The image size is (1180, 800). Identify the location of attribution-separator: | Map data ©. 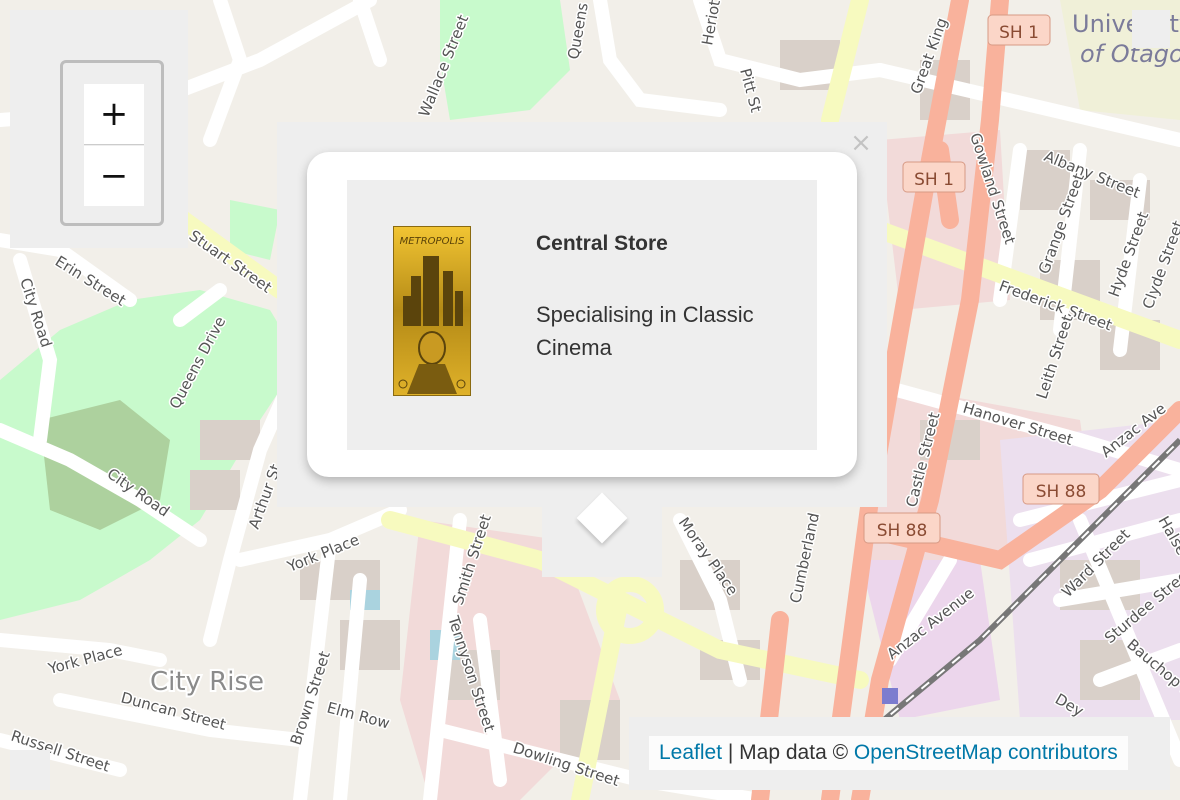
(788, 752).